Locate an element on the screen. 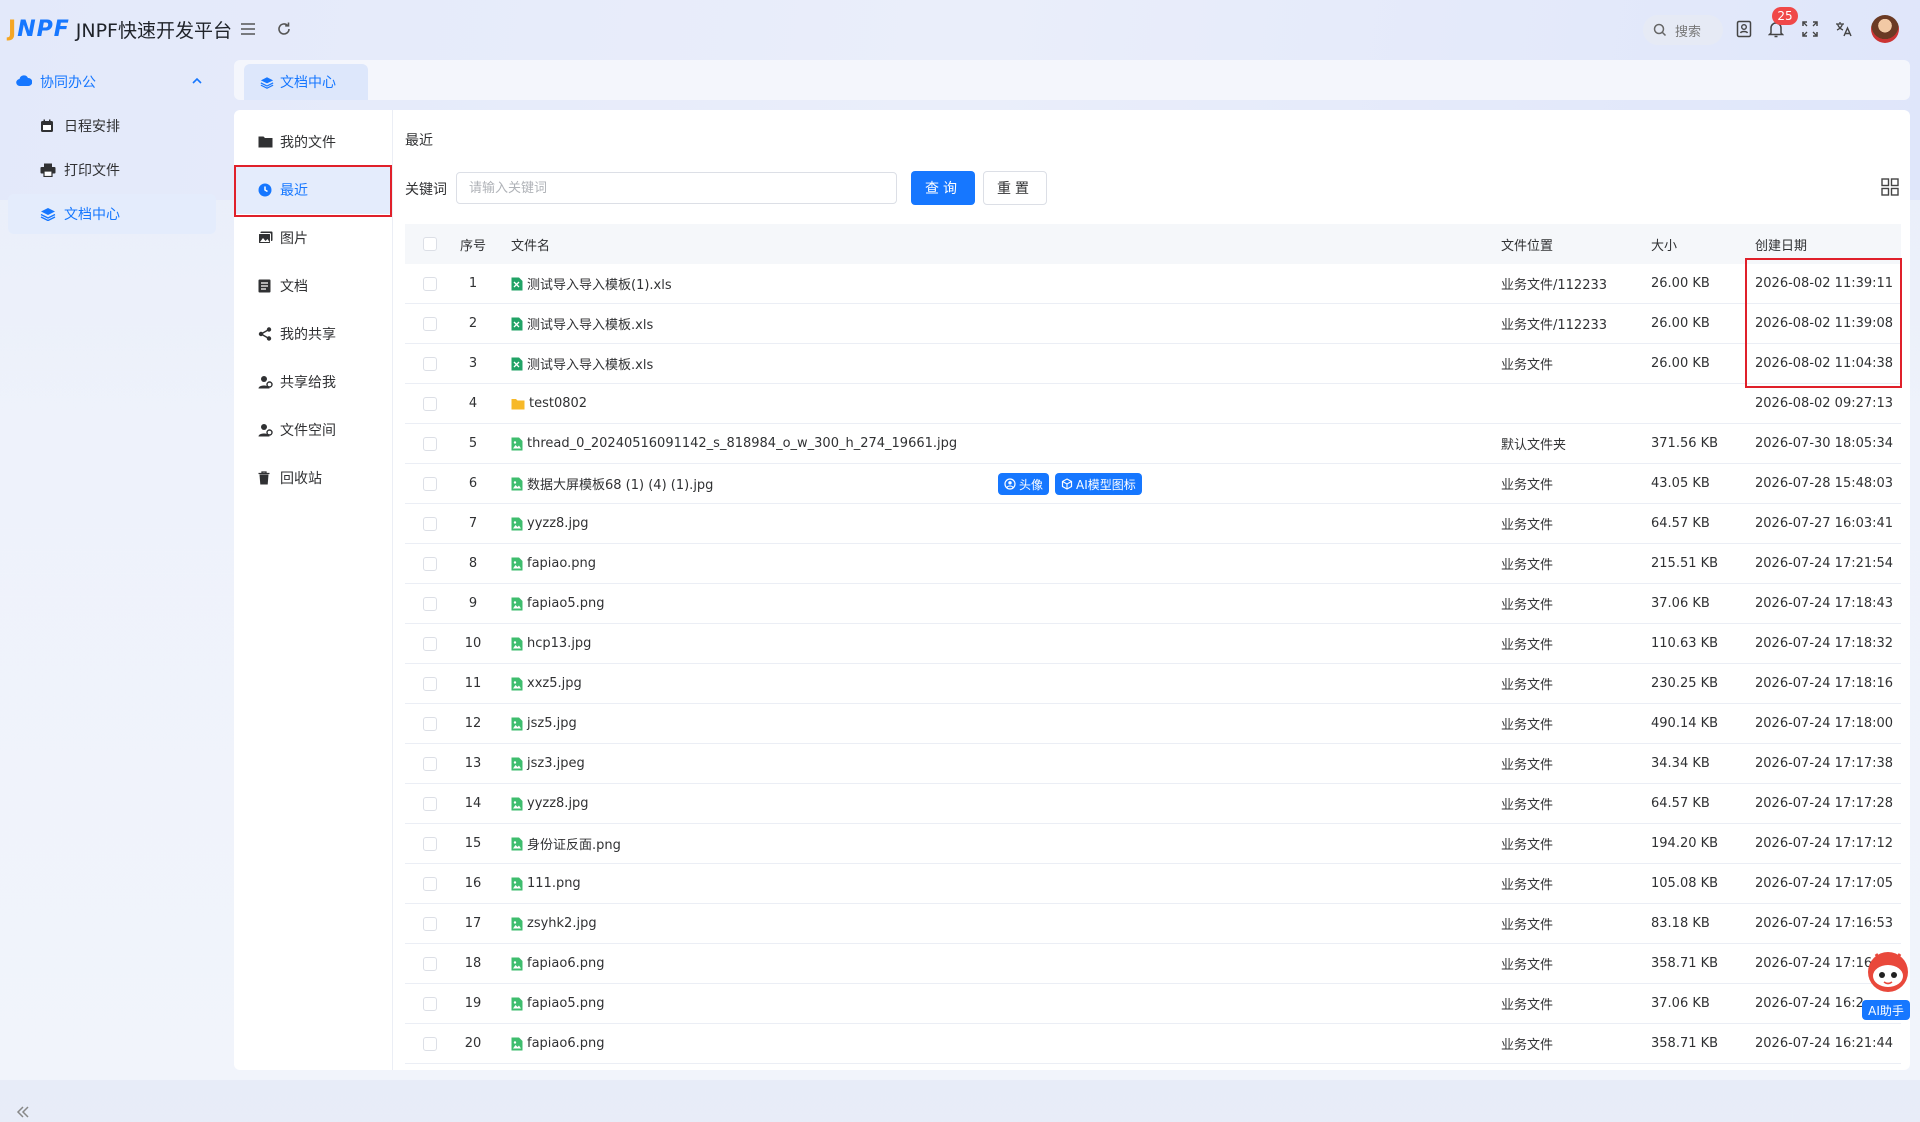 This screenshot has height=1122, width=1920. file-name-cell: hcp13.jpg is located at coordinates (551, 643).